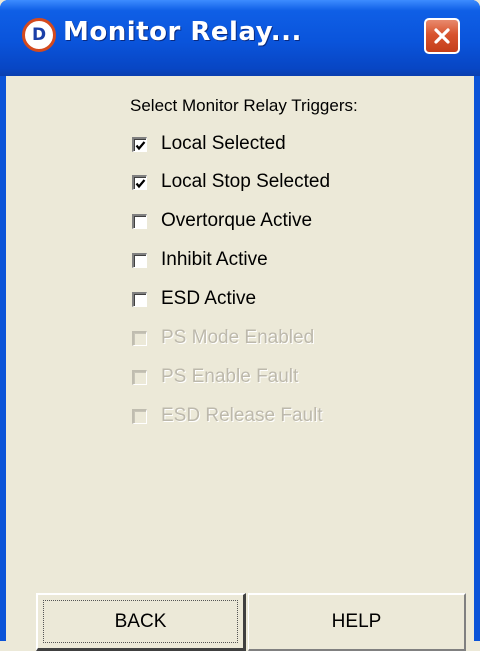 The width and height of the screenshot is (480, 651). I want to click on trigger-label: PS Mode Enabled, so click(238, 337).